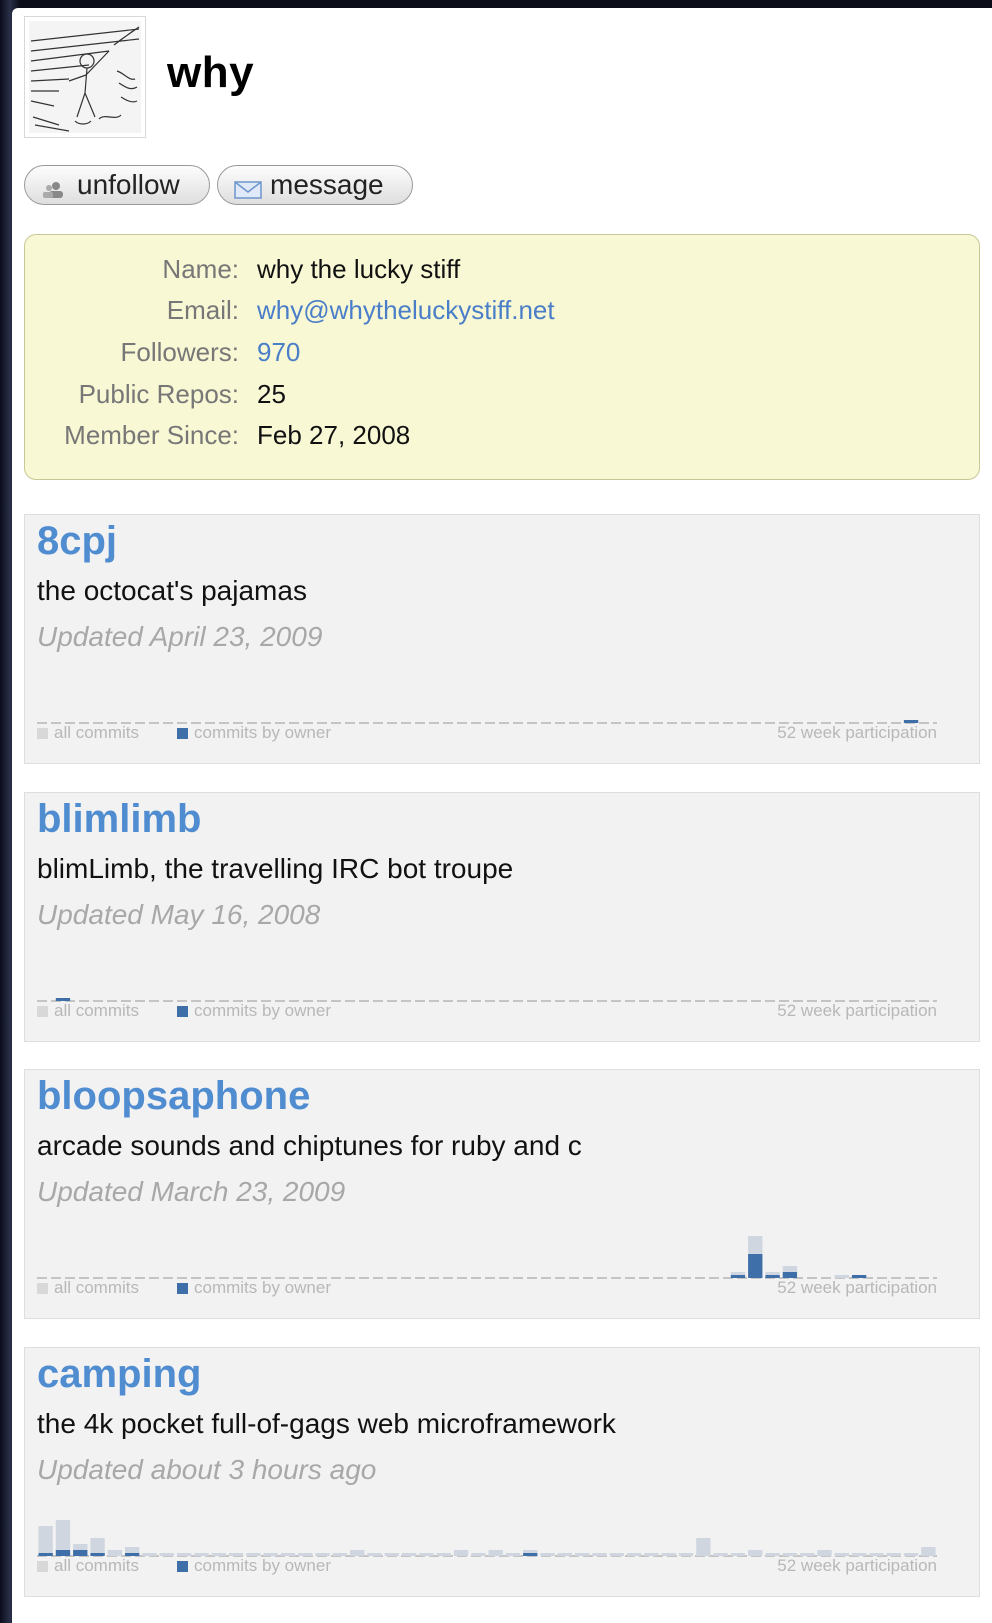 This screenshot has height=1623, width=992. Describe the element at coordinates (179, 352) in the screenshot. I see `followers-label: Followers:` at that location.